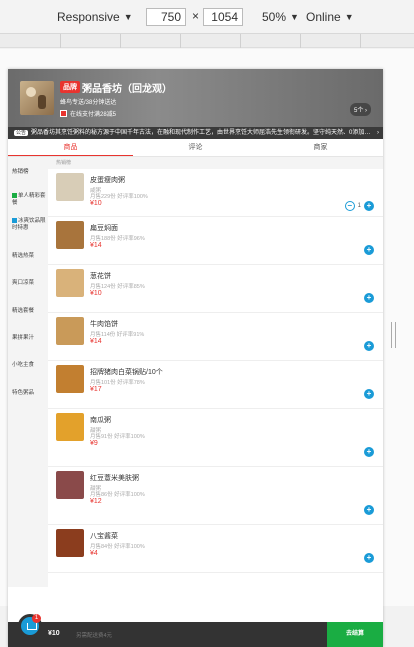  Describe the element at coordinates (355, 634) in the screenshot. I see `checkout-button: 去结算` at that location.